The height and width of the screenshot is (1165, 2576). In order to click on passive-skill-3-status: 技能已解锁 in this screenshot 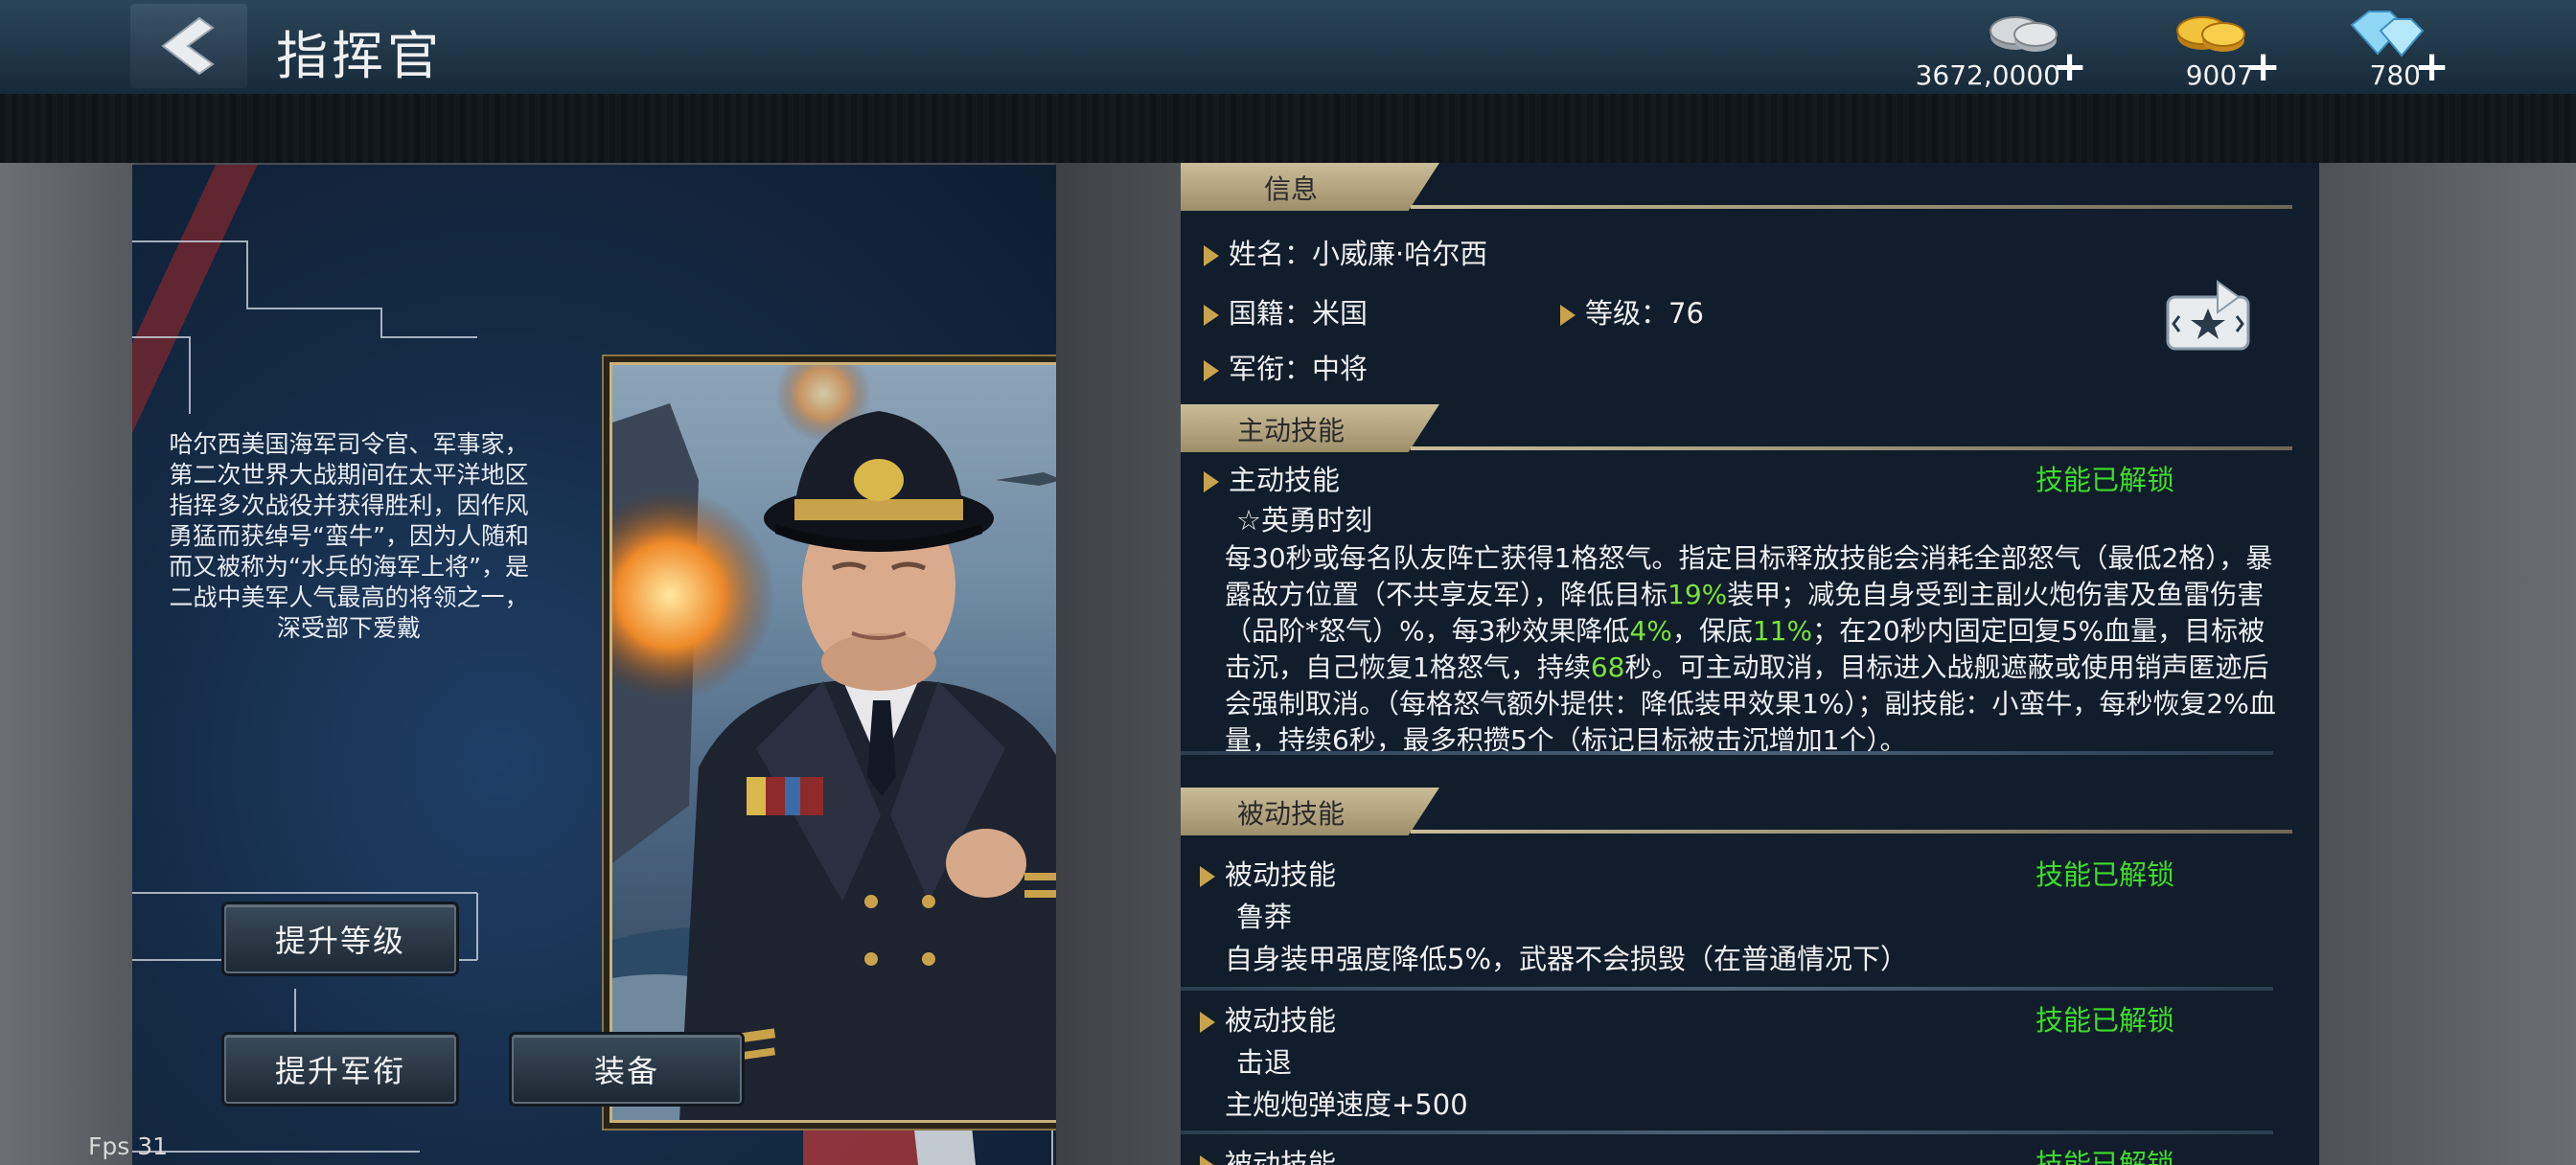, I will do `click(2105, 1156)`.